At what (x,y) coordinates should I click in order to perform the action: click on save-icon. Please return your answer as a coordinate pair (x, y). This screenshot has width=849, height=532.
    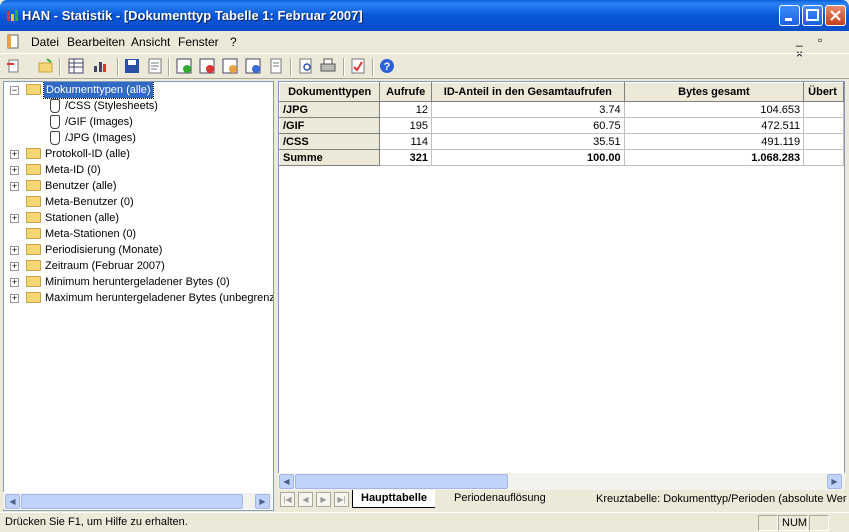
    Looking at the image, I should click on (132, 66).